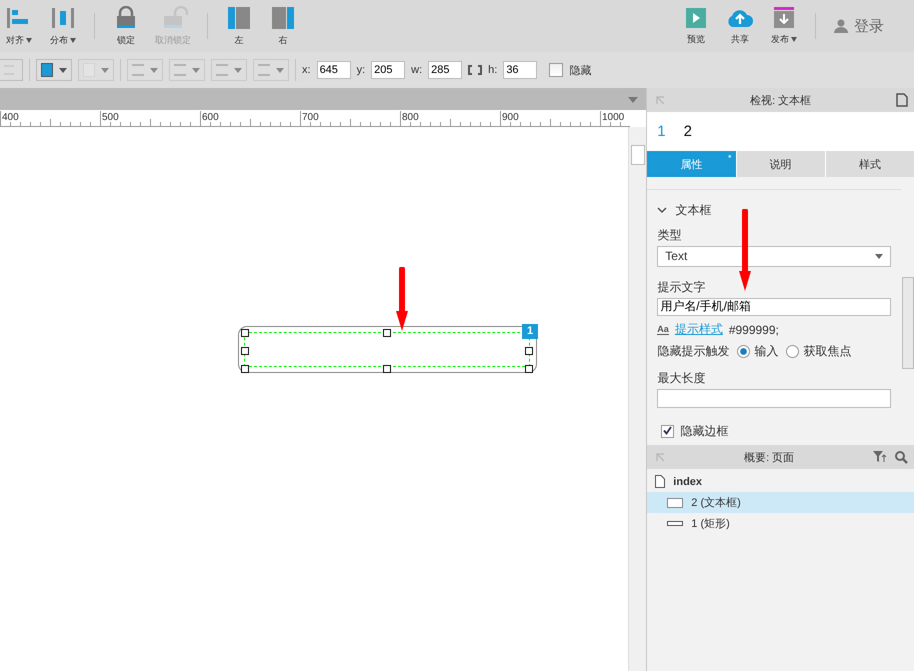 Image resolution: width=914 pixels, height=671 pixels. I want to click on toolbar-button: 右, so click(283, 26).